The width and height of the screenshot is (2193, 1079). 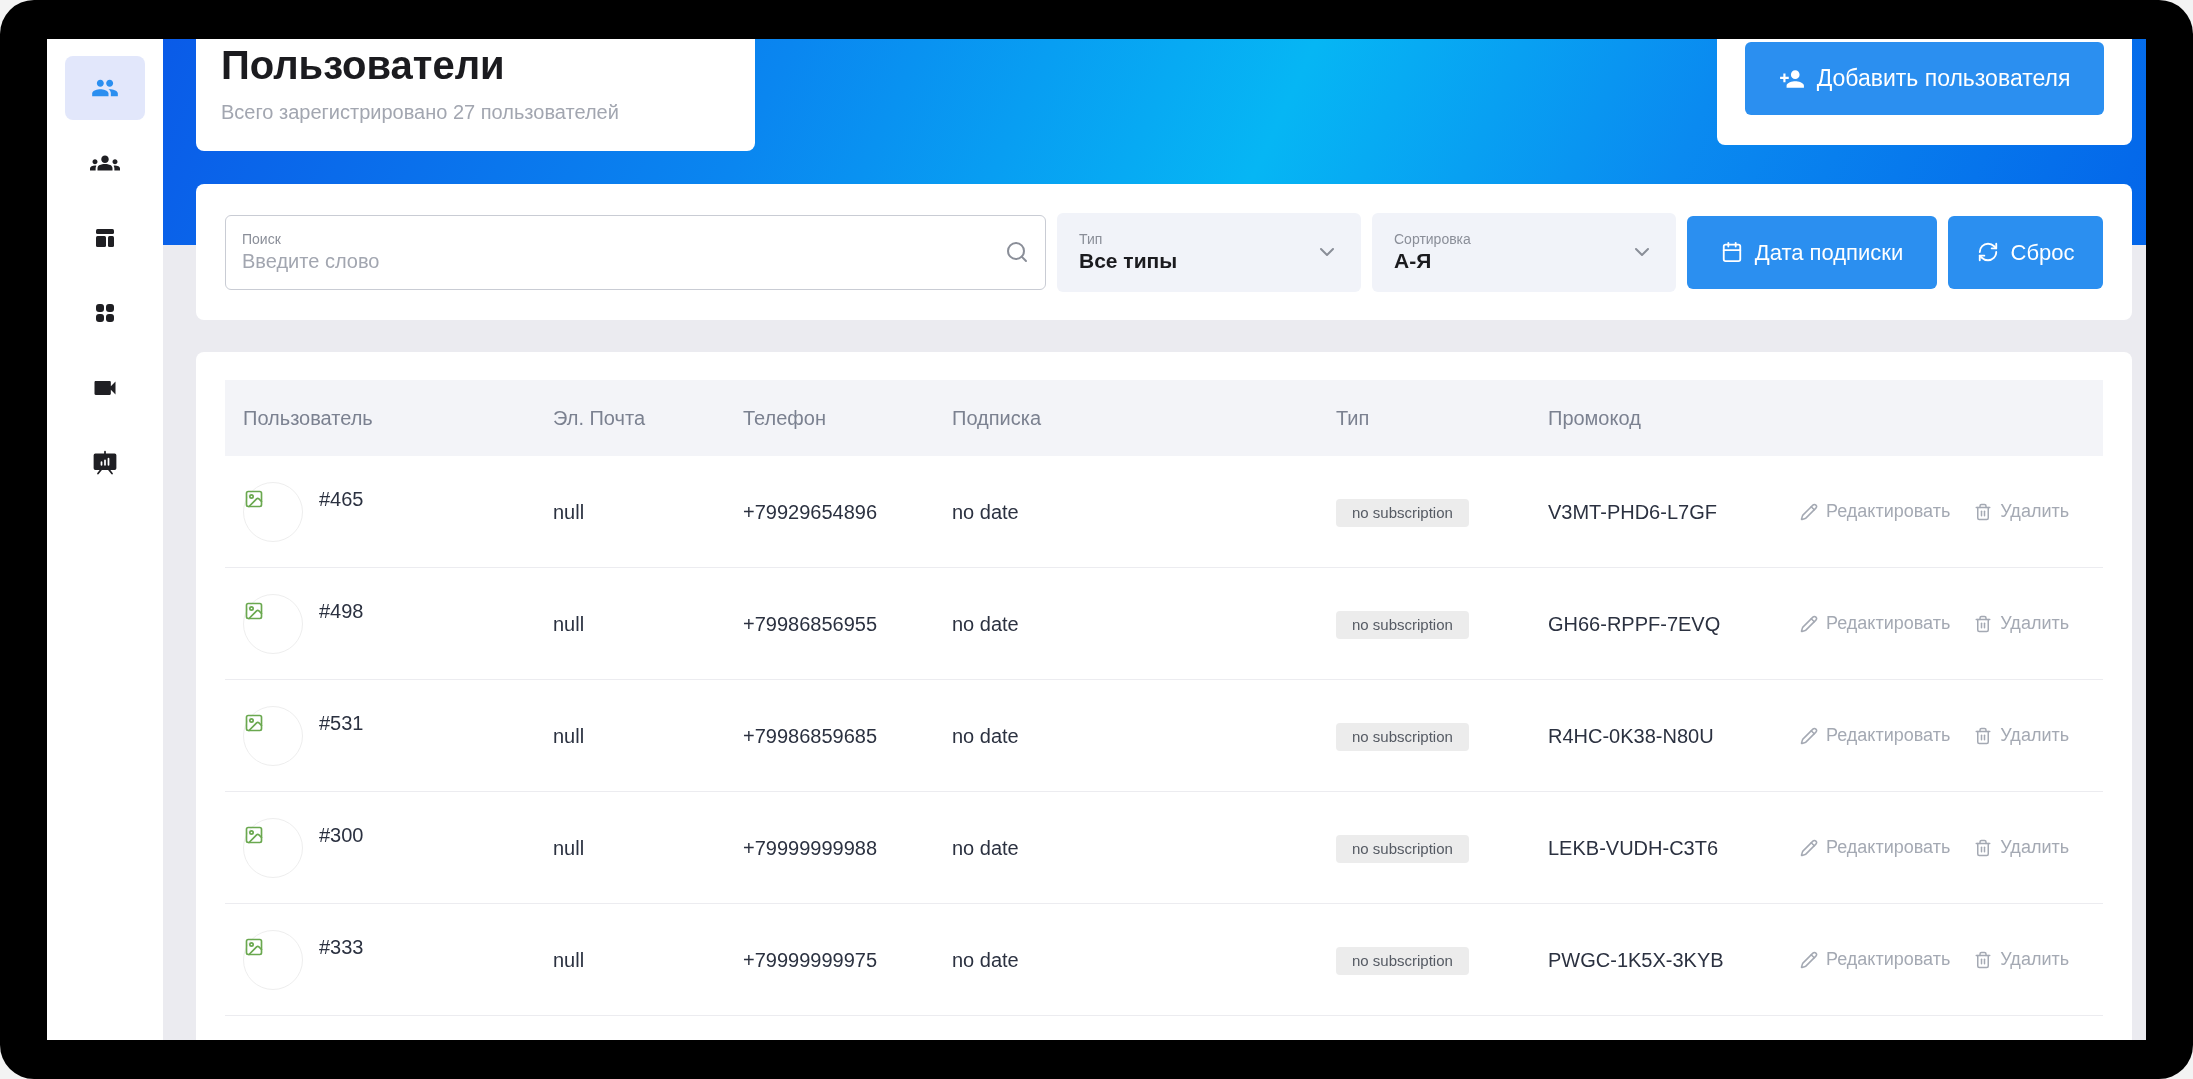 What do you see at coordinates (1433, 239) in the screenshot?
I see `field-label: Сортировка` at bounding box center [1433, 239].